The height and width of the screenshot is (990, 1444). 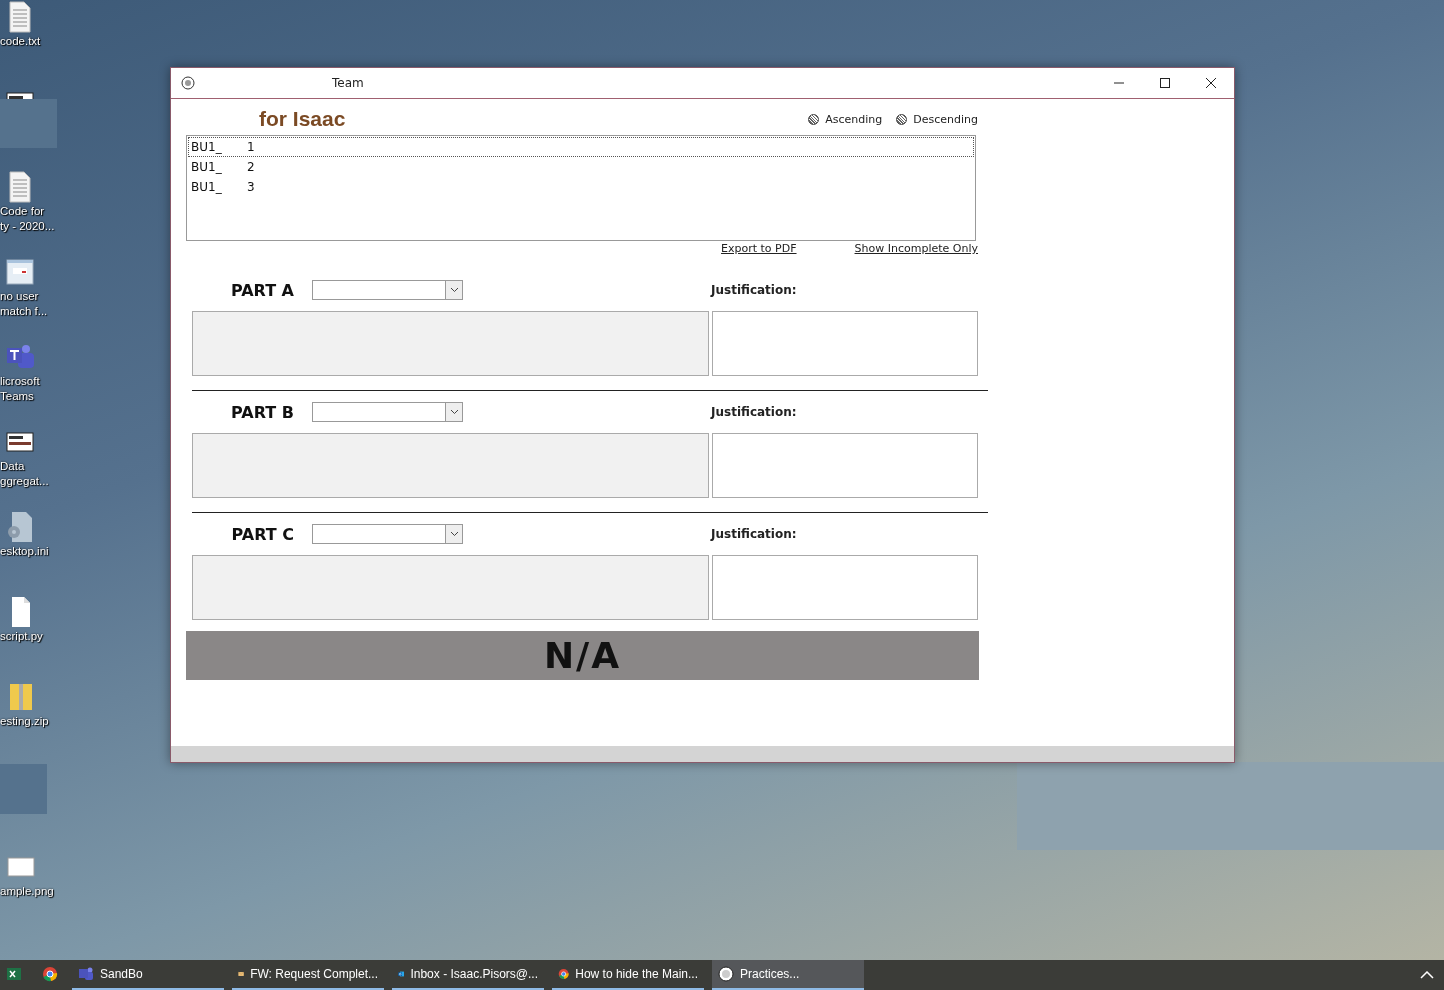 What do you see at coordinates (1427, 975) in the screenshot?
I see `chevron-up-icon` at bounding box center [1427, 975].